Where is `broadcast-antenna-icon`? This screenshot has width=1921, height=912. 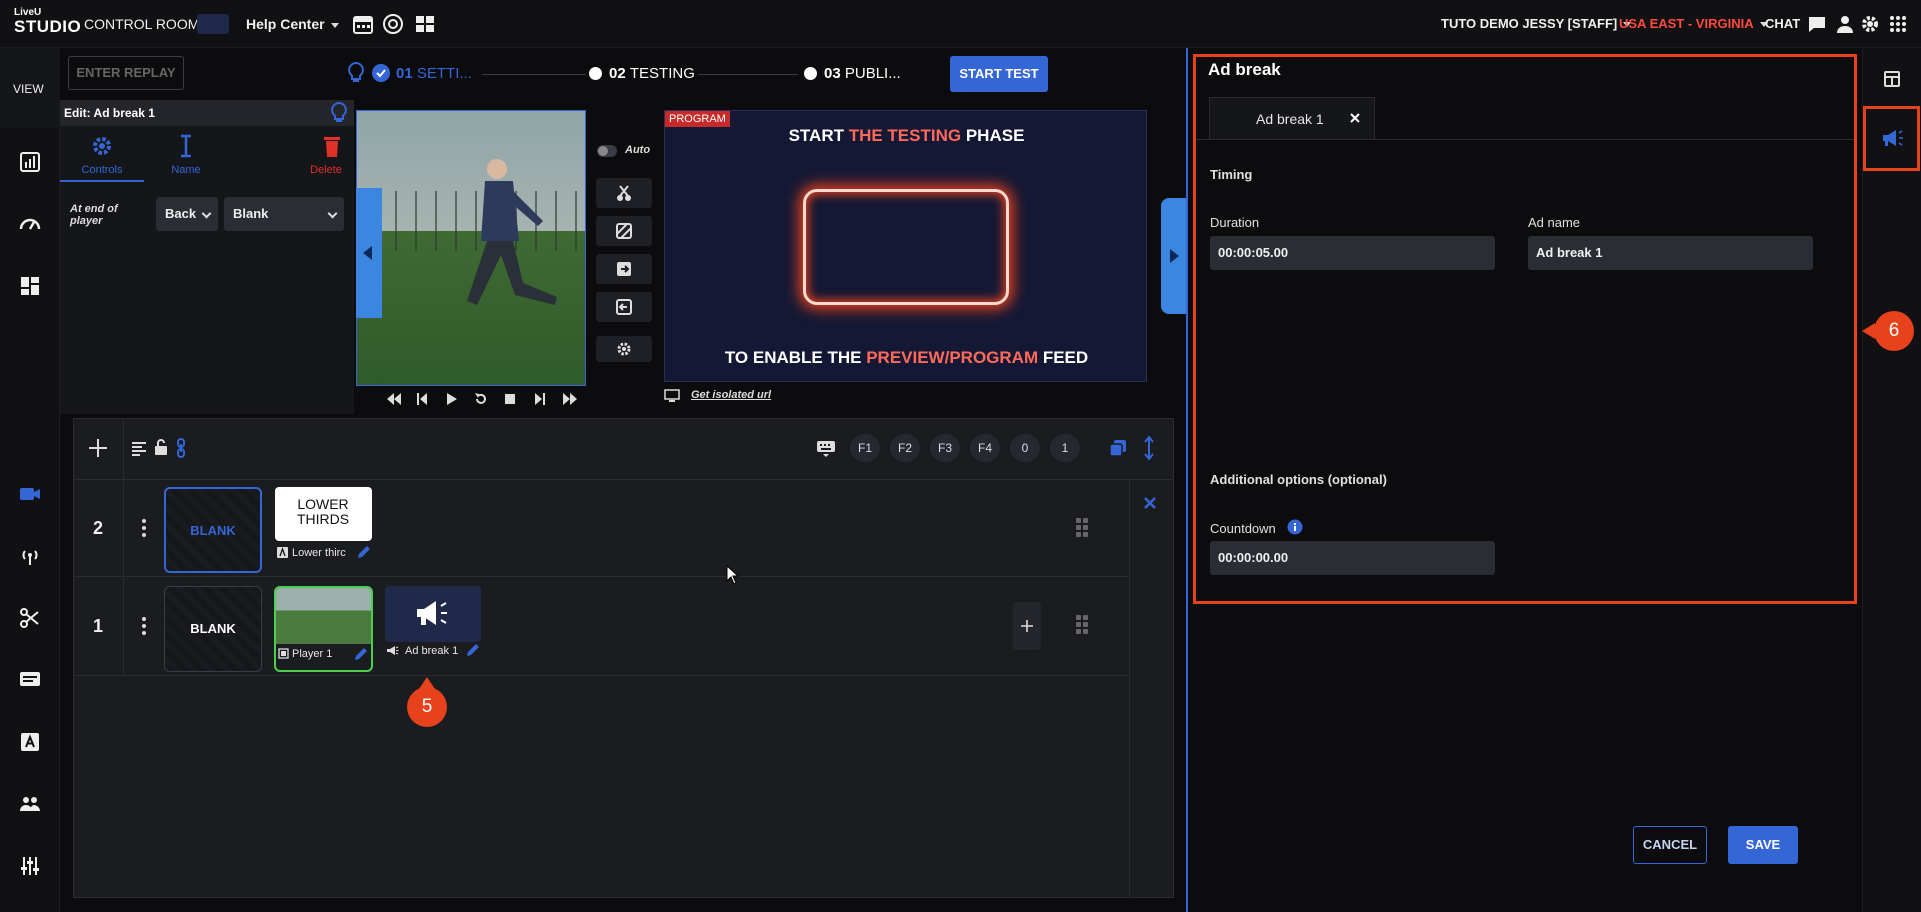 broadcast-antenna-icon is located at coordinates (30, 556).